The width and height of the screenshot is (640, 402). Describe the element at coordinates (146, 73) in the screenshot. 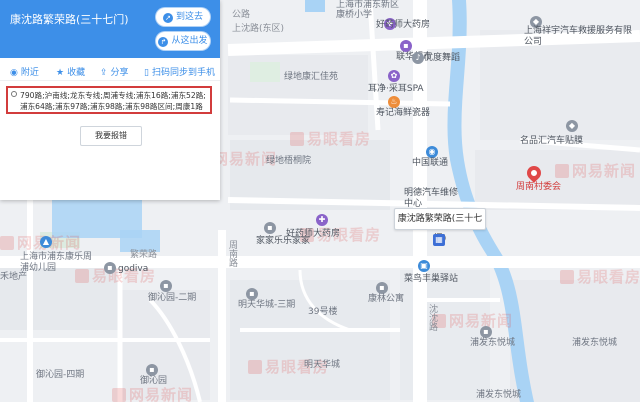

I see `phone-icon: ▯` at that location.